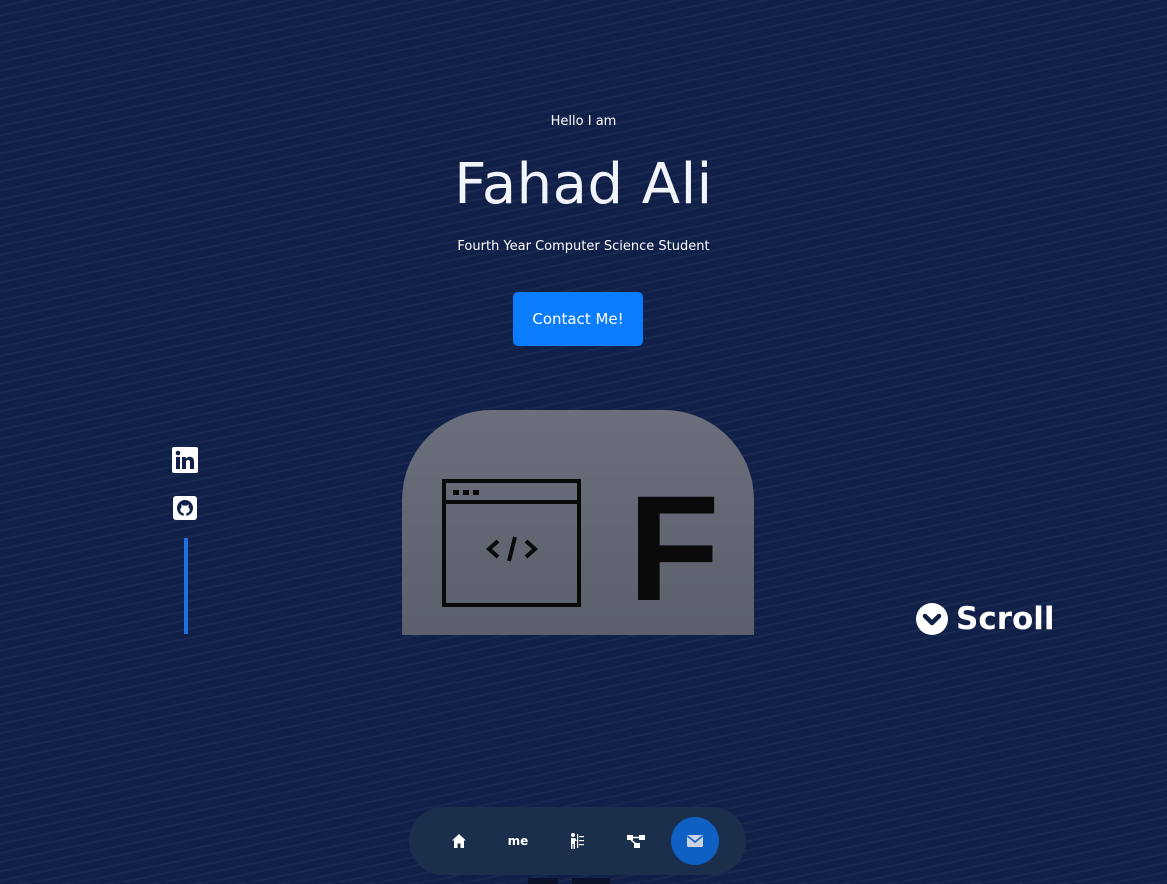 The height and width of the screenshot is (884, 1167). I want to click on nav-projects, so click(636, 841).